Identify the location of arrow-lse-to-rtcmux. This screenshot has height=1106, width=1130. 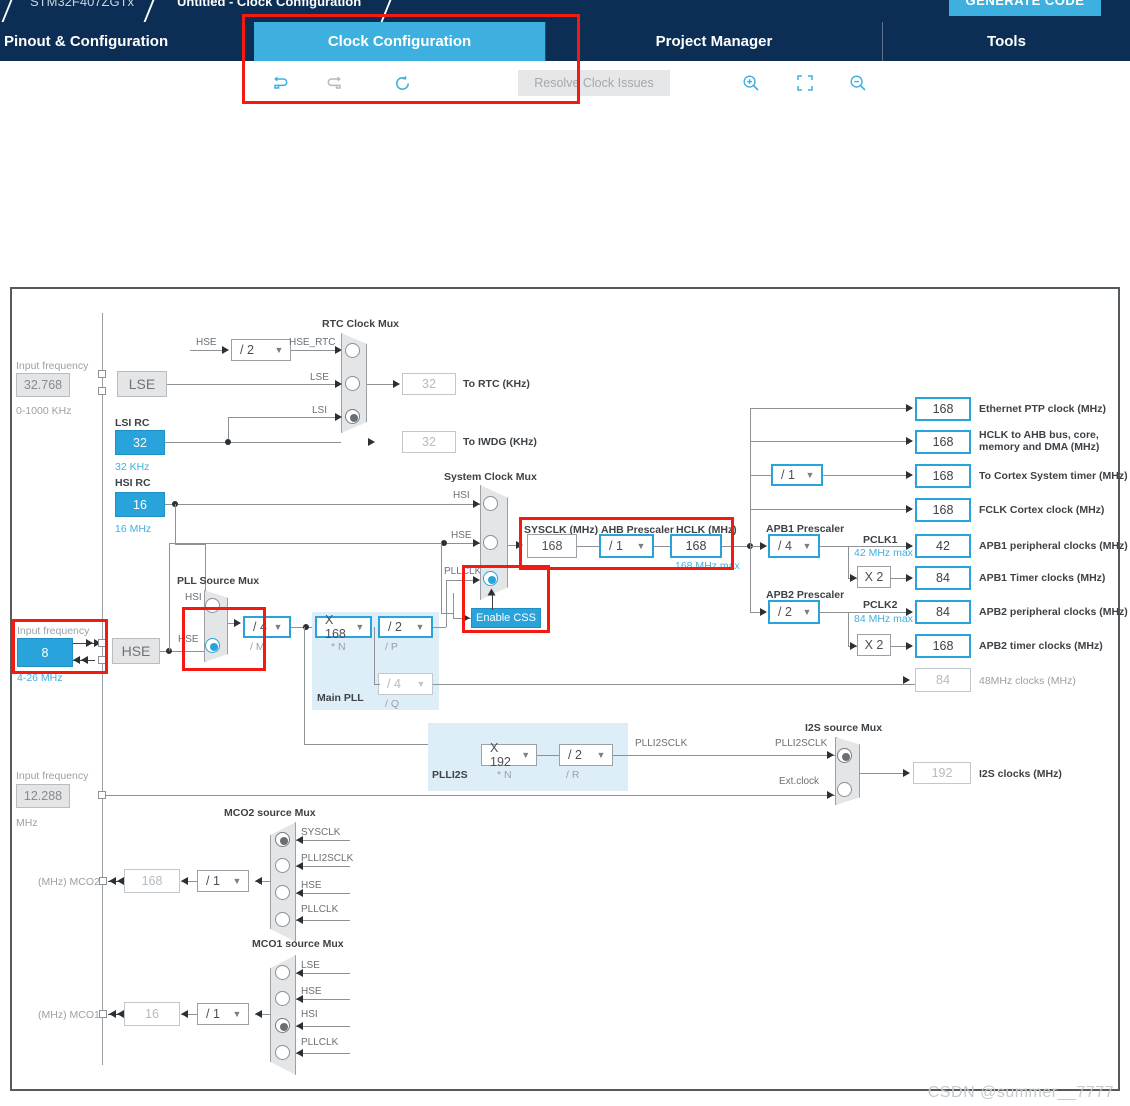
(338, 383).